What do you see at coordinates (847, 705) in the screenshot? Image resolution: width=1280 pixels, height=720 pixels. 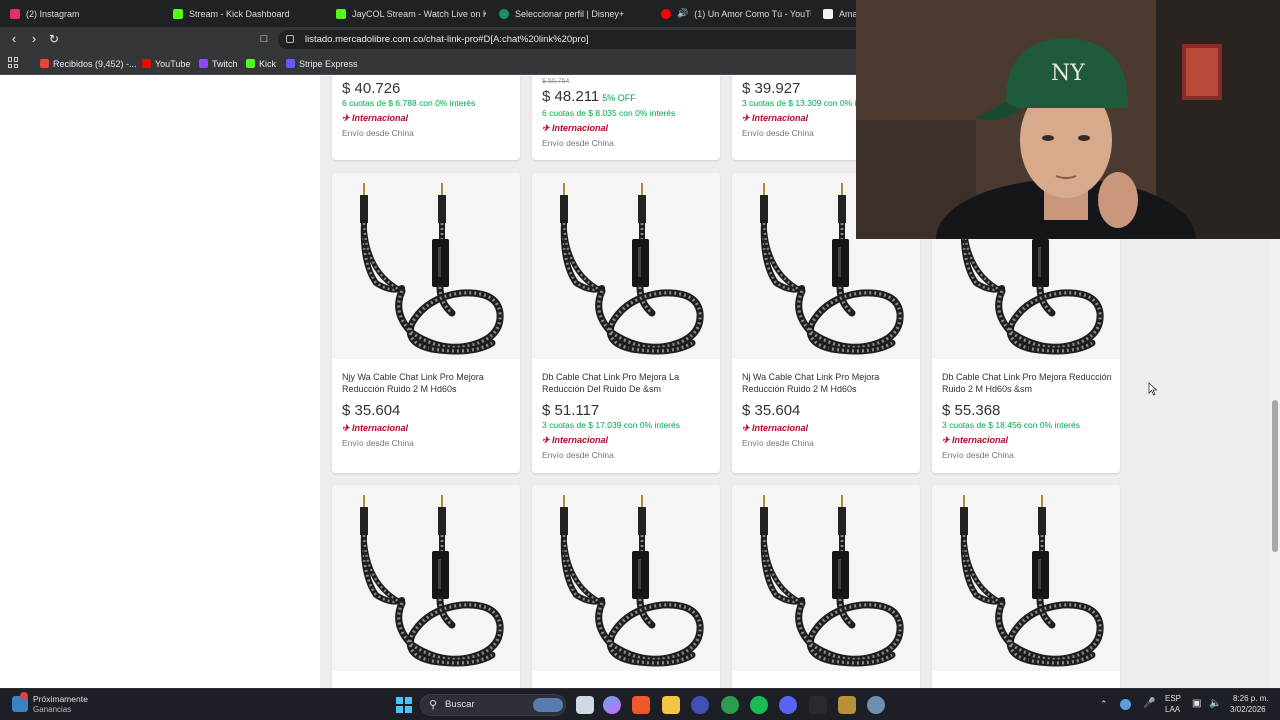 I see `game-app-icon` at bounding box center [847, 705].